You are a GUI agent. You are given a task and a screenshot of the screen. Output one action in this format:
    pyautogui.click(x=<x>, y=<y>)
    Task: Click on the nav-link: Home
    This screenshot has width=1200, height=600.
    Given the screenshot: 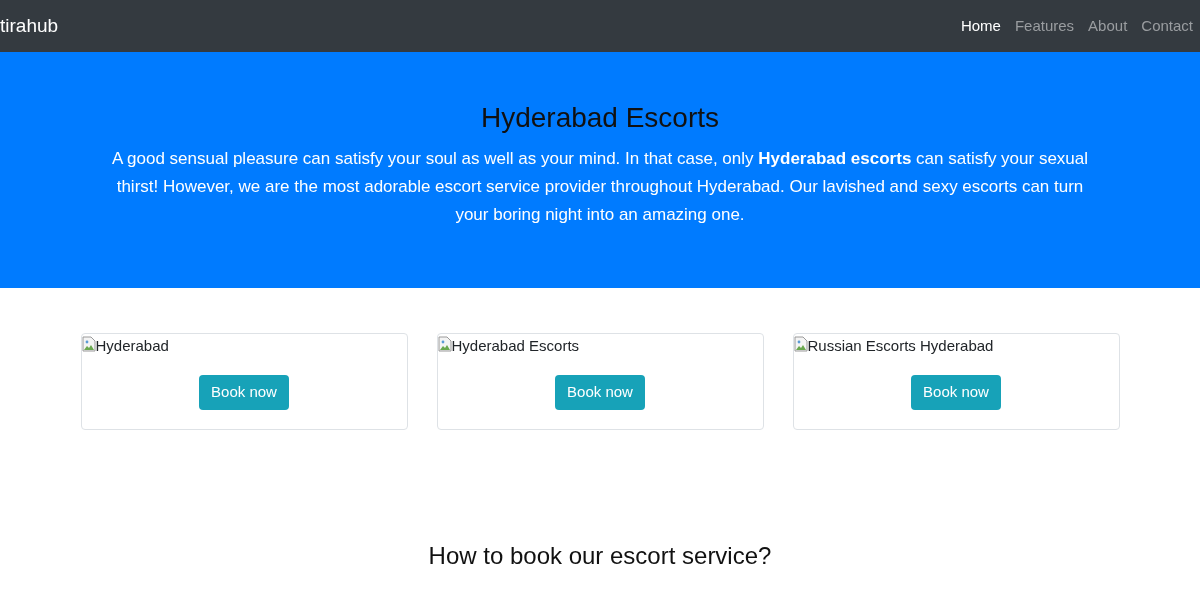 What is the action you would take?
    pyautogui.click(x=980, y=26)
    